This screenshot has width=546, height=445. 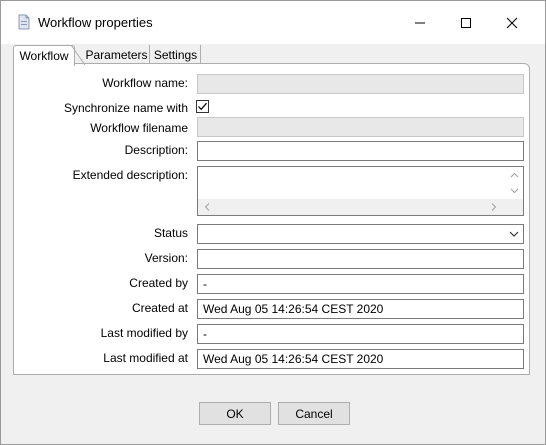 What do you see at coordinates (314, 413) in the screenshot?
I see `cancel-button: Cancel` at bounding box center [314, 413].